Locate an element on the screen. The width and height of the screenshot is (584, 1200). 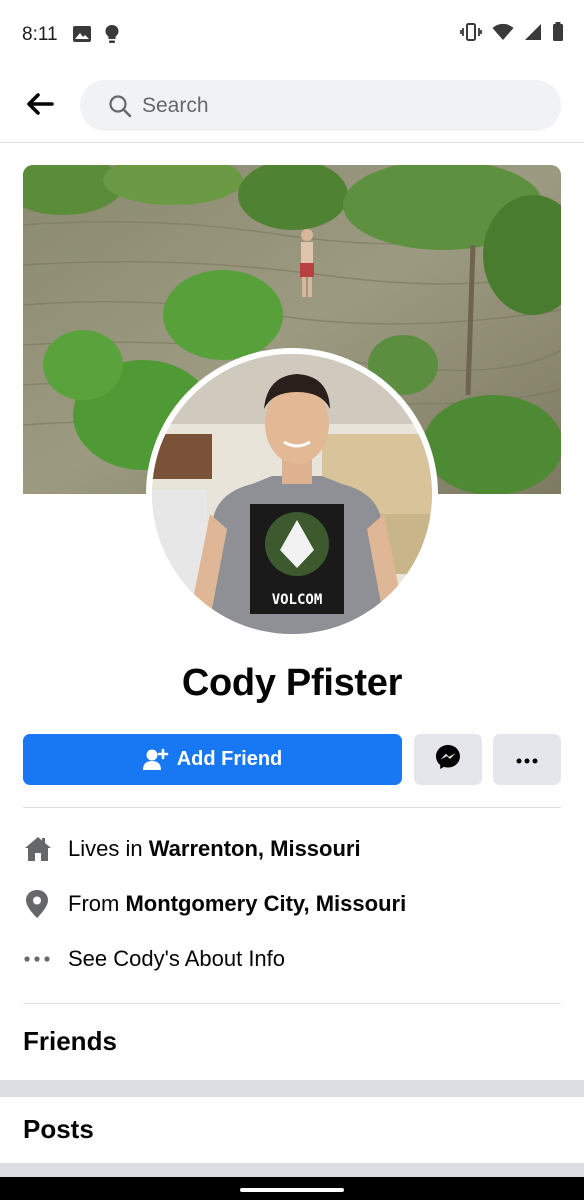
add-friend-label: Add Friend is located at coordinates (229, 759).